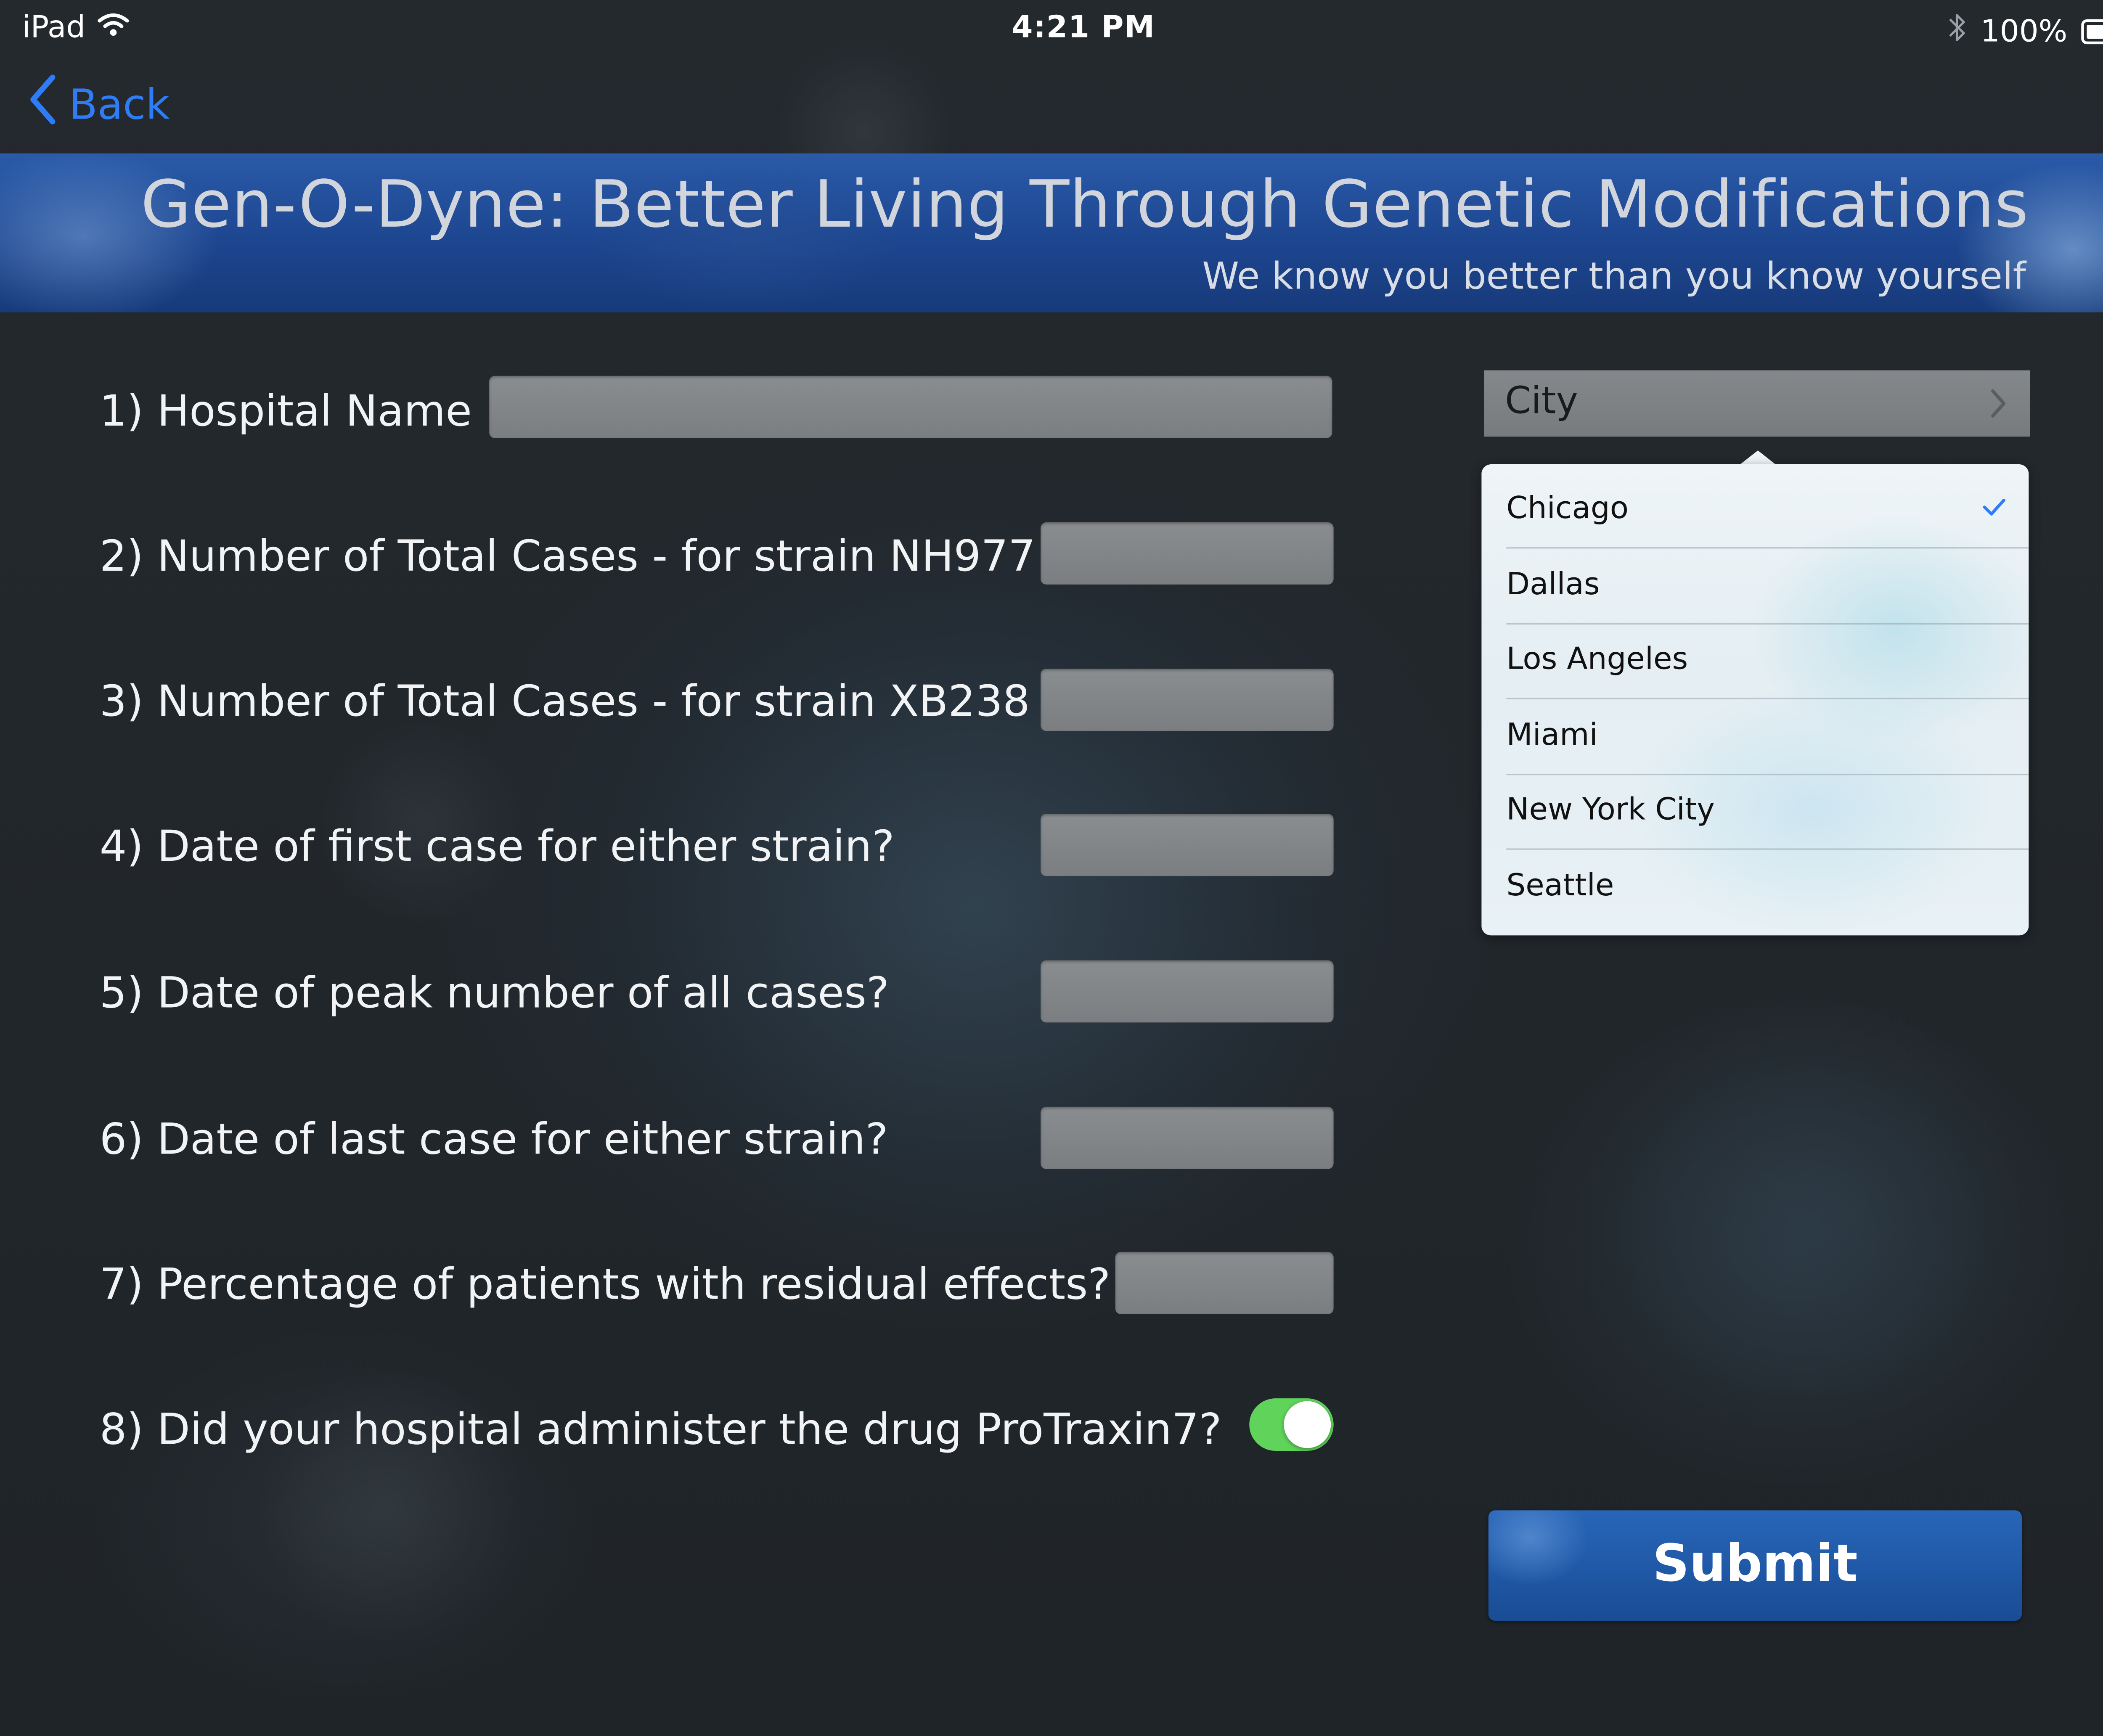  I want to click on question-5-label: 5) Date of peak number of all cases?, so click(494, 994).